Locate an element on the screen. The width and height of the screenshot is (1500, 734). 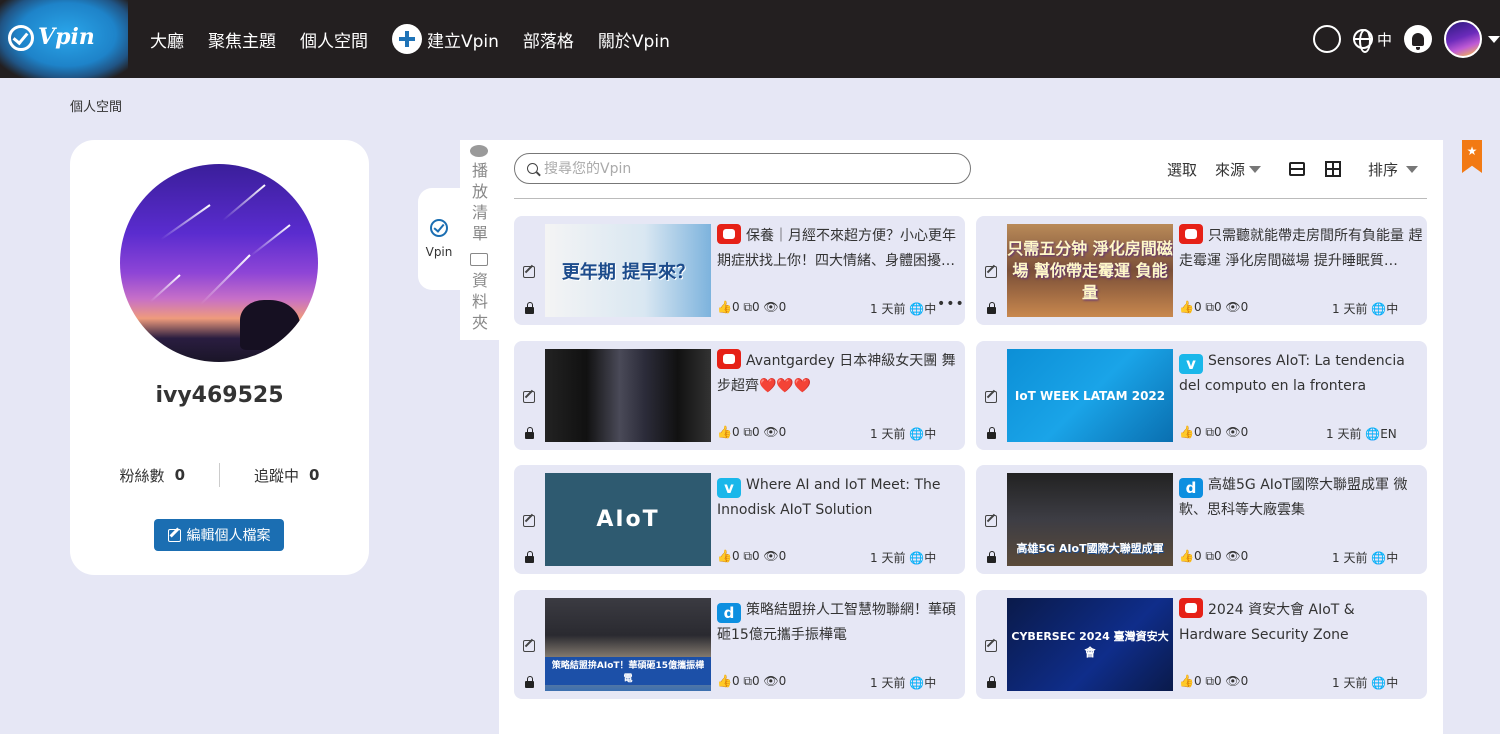
tab-playlist: 播放清單 is located at coordinates (480, 202).